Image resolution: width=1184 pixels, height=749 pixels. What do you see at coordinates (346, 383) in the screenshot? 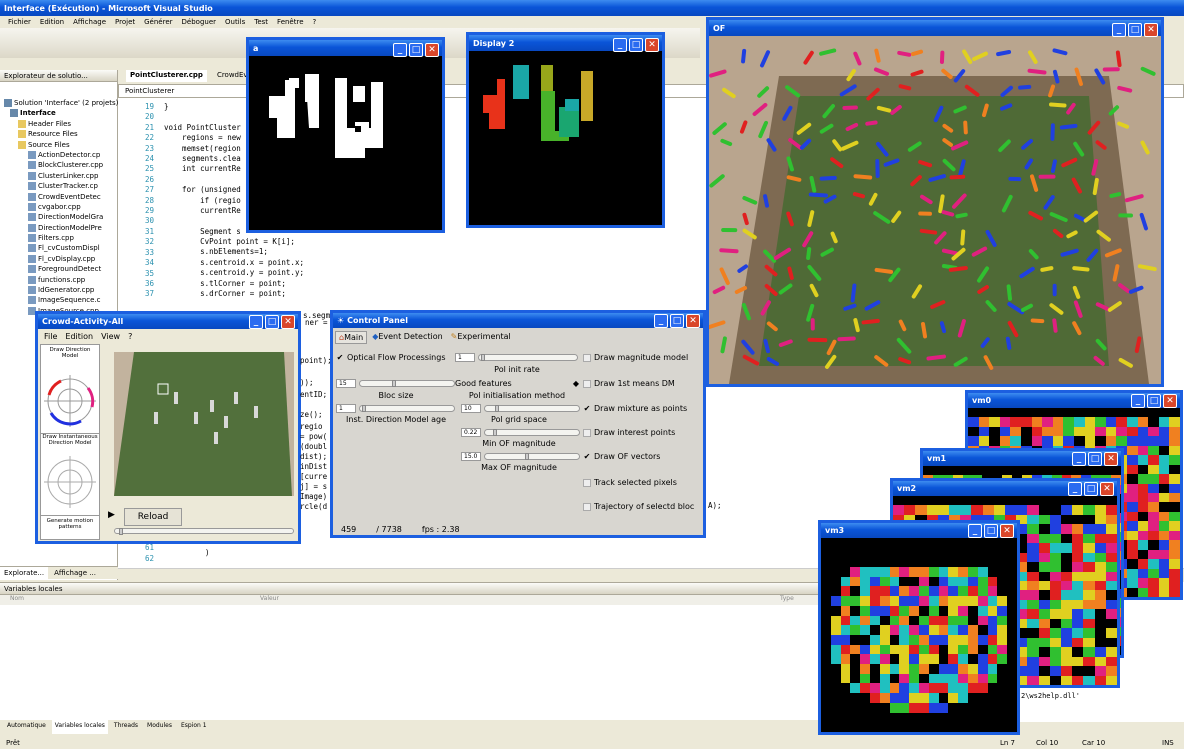
I see `bloc-size-value: 15` at bounding box center [346, 383].